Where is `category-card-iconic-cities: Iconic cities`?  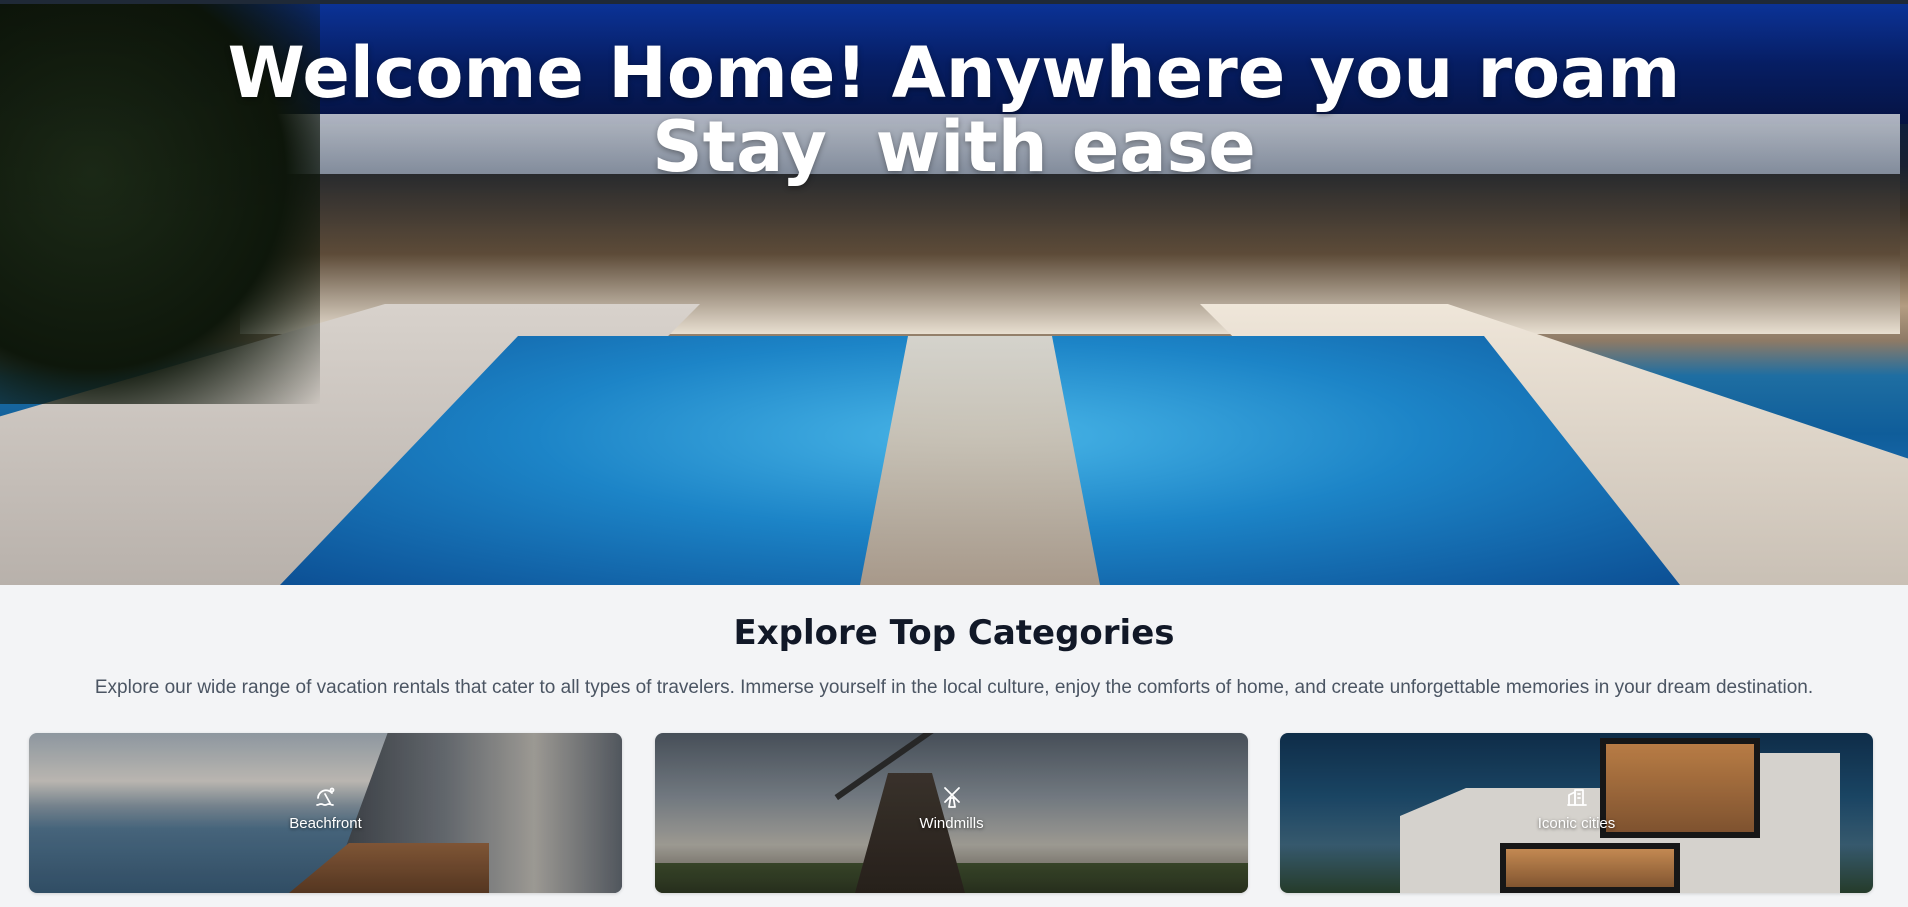
category-card-iconic-cities: Iconic cities is located at coordinates (1576, 813).